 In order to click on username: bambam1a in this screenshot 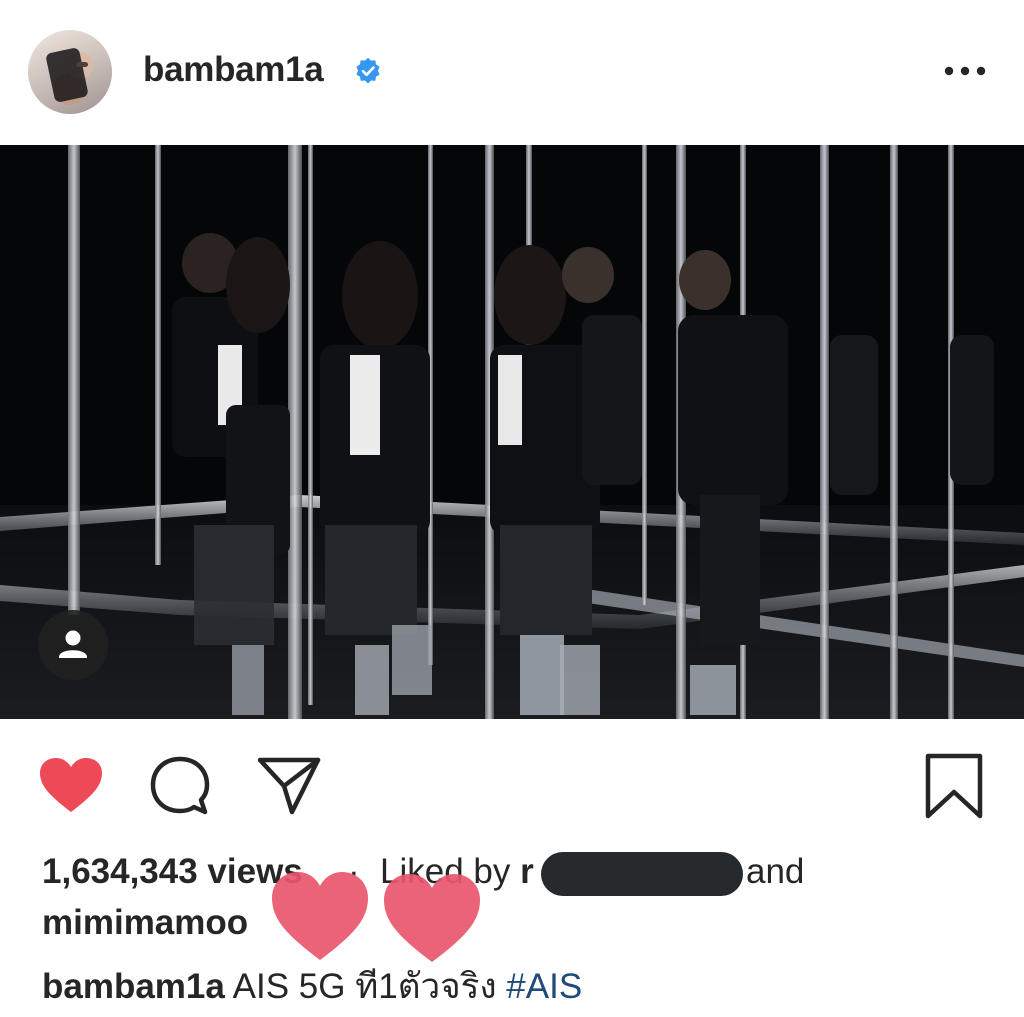, I will do `click(233, 70)`.